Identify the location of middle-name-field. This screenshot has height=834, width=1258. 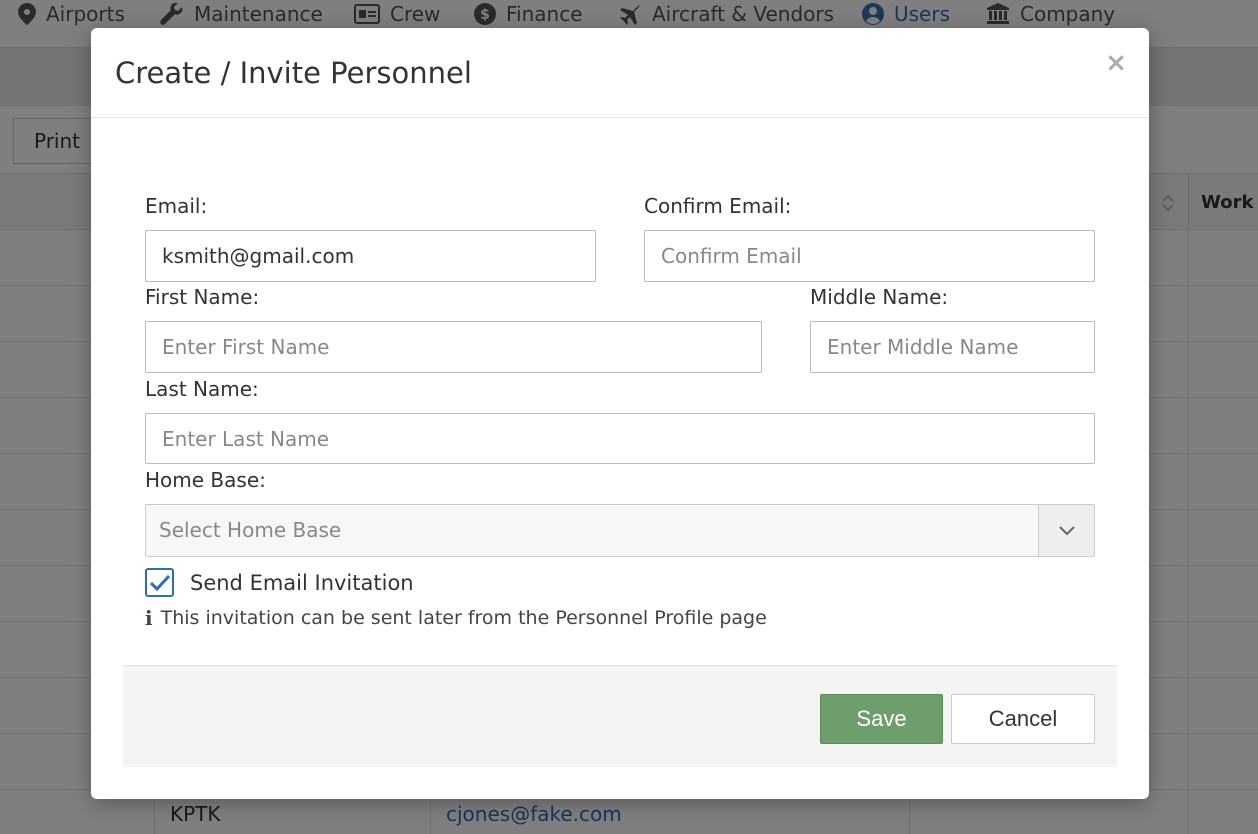
(952, 347).